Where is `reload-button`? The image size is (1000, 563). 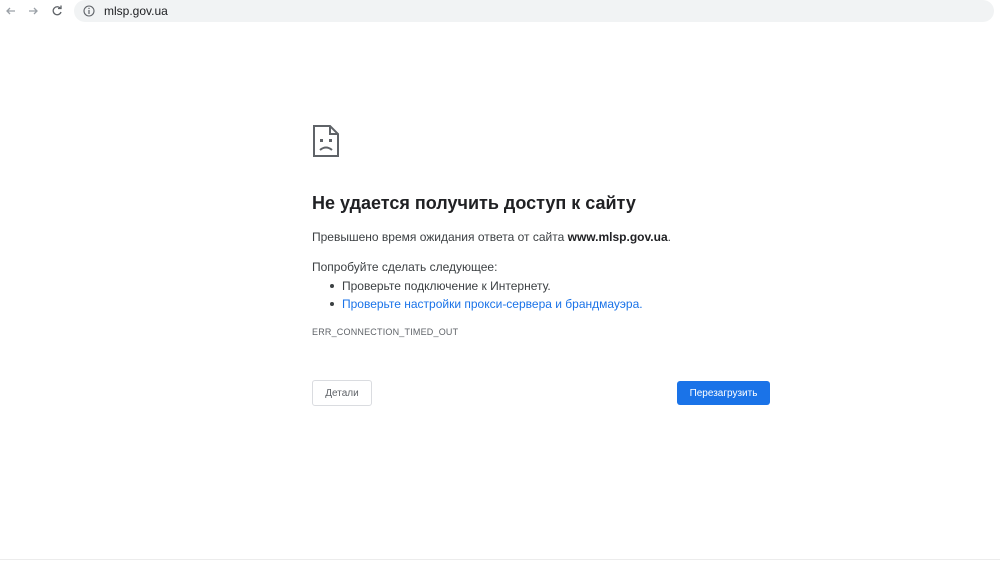
reload-button is located at coordinates (57, 11).